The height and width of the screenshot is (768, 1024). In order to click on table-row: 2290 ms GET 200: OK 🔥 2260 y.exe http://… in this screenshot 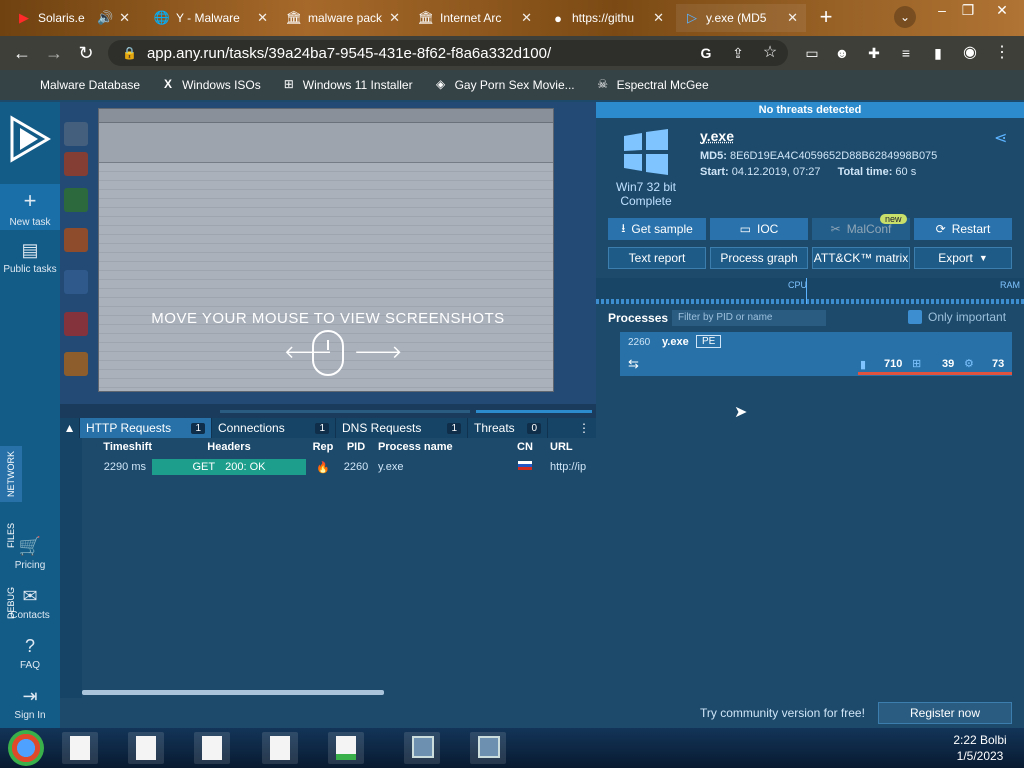, I will do `click(339, 467)`.